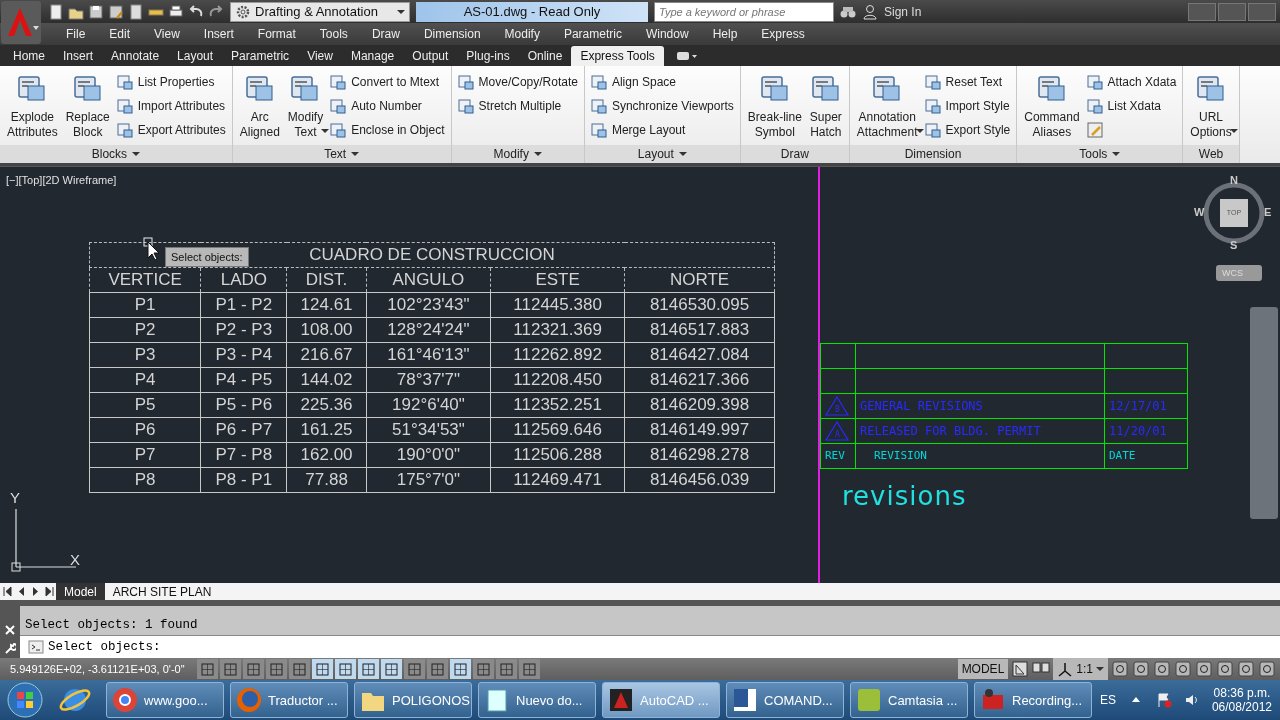 Image resolution: width=1280 pixels, height=720 pixels. What do you see at coordinates (387, 106) in the screenshot?
I see `ribbon-button: Auto Number` at bounding box center [387, 106].